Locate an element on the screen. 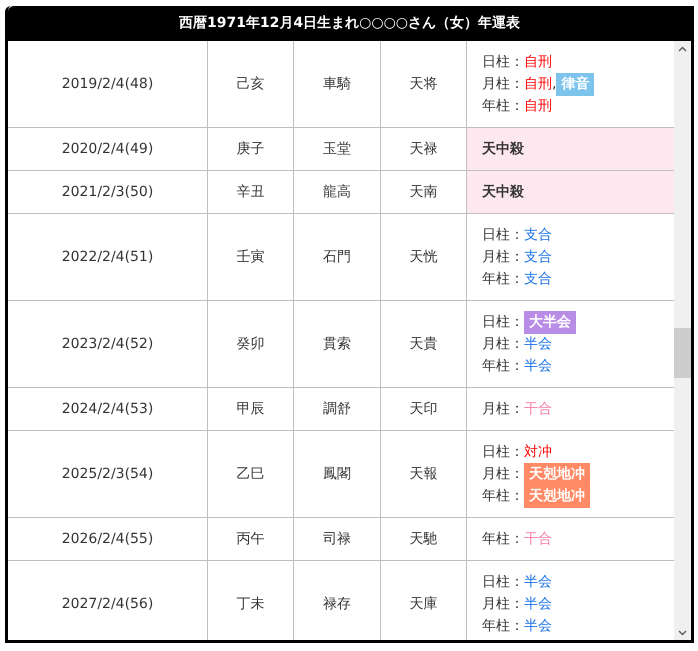 This screenshot has width=698, height=651. tag: 大半会 is located at coordinates (550, 322).